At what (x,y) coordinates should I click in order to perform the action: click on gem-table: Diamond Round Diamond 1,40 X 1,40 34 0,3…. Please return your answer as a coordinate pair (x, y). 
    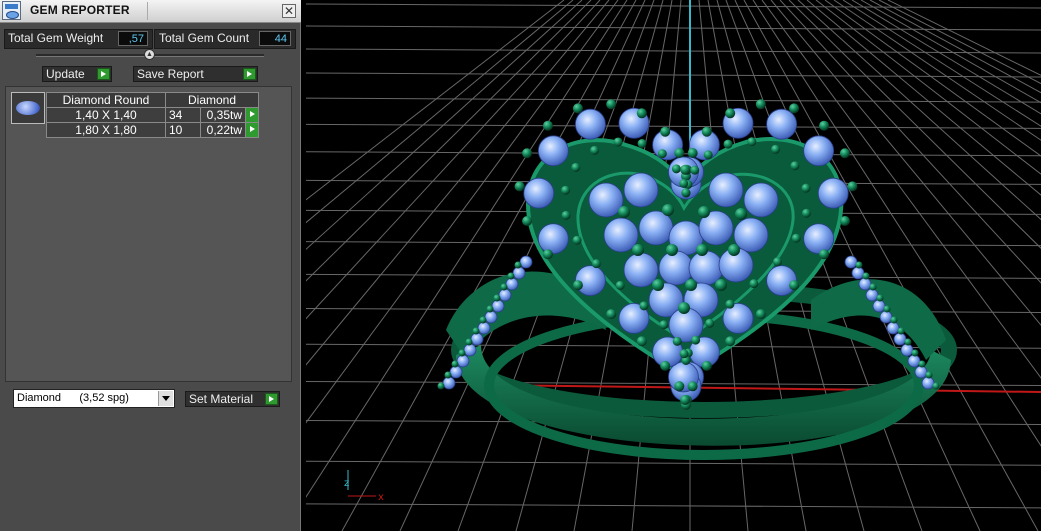
    Looking at the image, I should click on (152, 115).